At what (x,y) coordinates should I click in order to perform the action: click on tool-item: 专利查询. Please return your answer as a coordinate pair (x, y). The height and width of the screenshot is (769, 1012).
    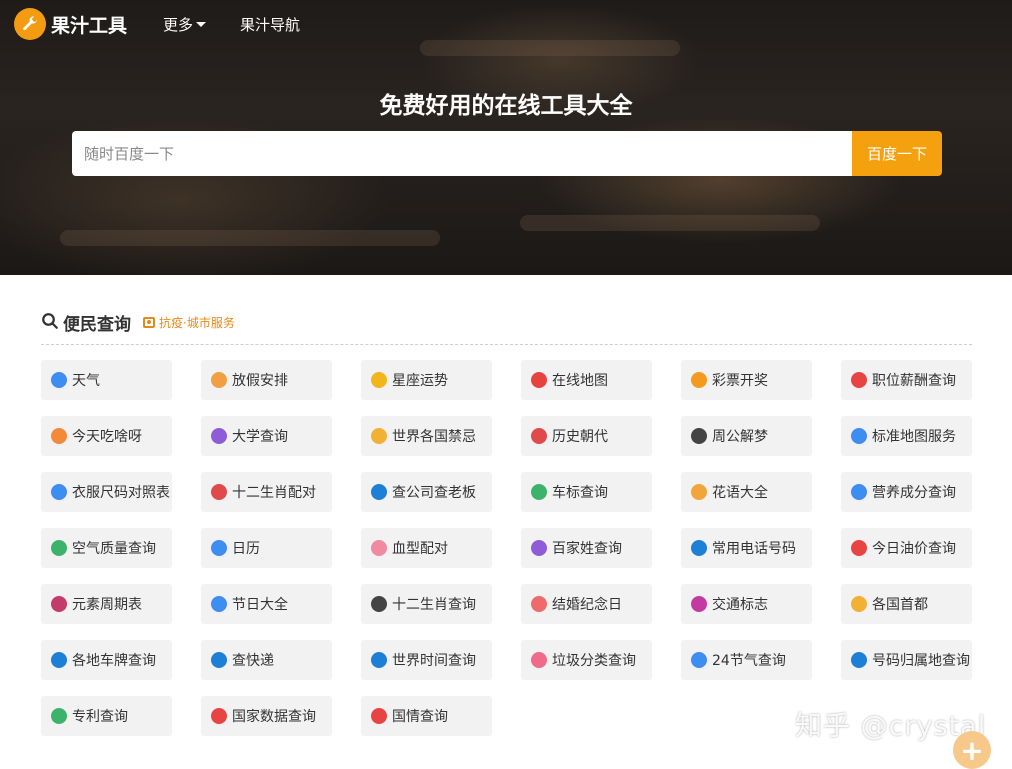
    Looking at the image, I should click on (106, 716).